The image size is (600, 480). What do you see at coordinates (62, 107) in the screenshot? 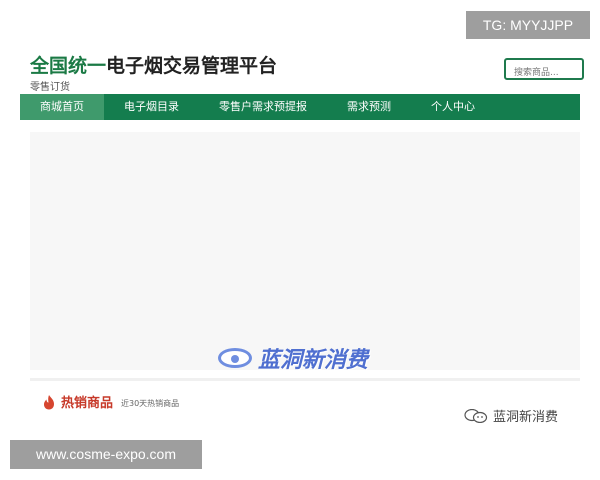
I see `nav-item-home: 商城首页` at bounding box center [62, 107].